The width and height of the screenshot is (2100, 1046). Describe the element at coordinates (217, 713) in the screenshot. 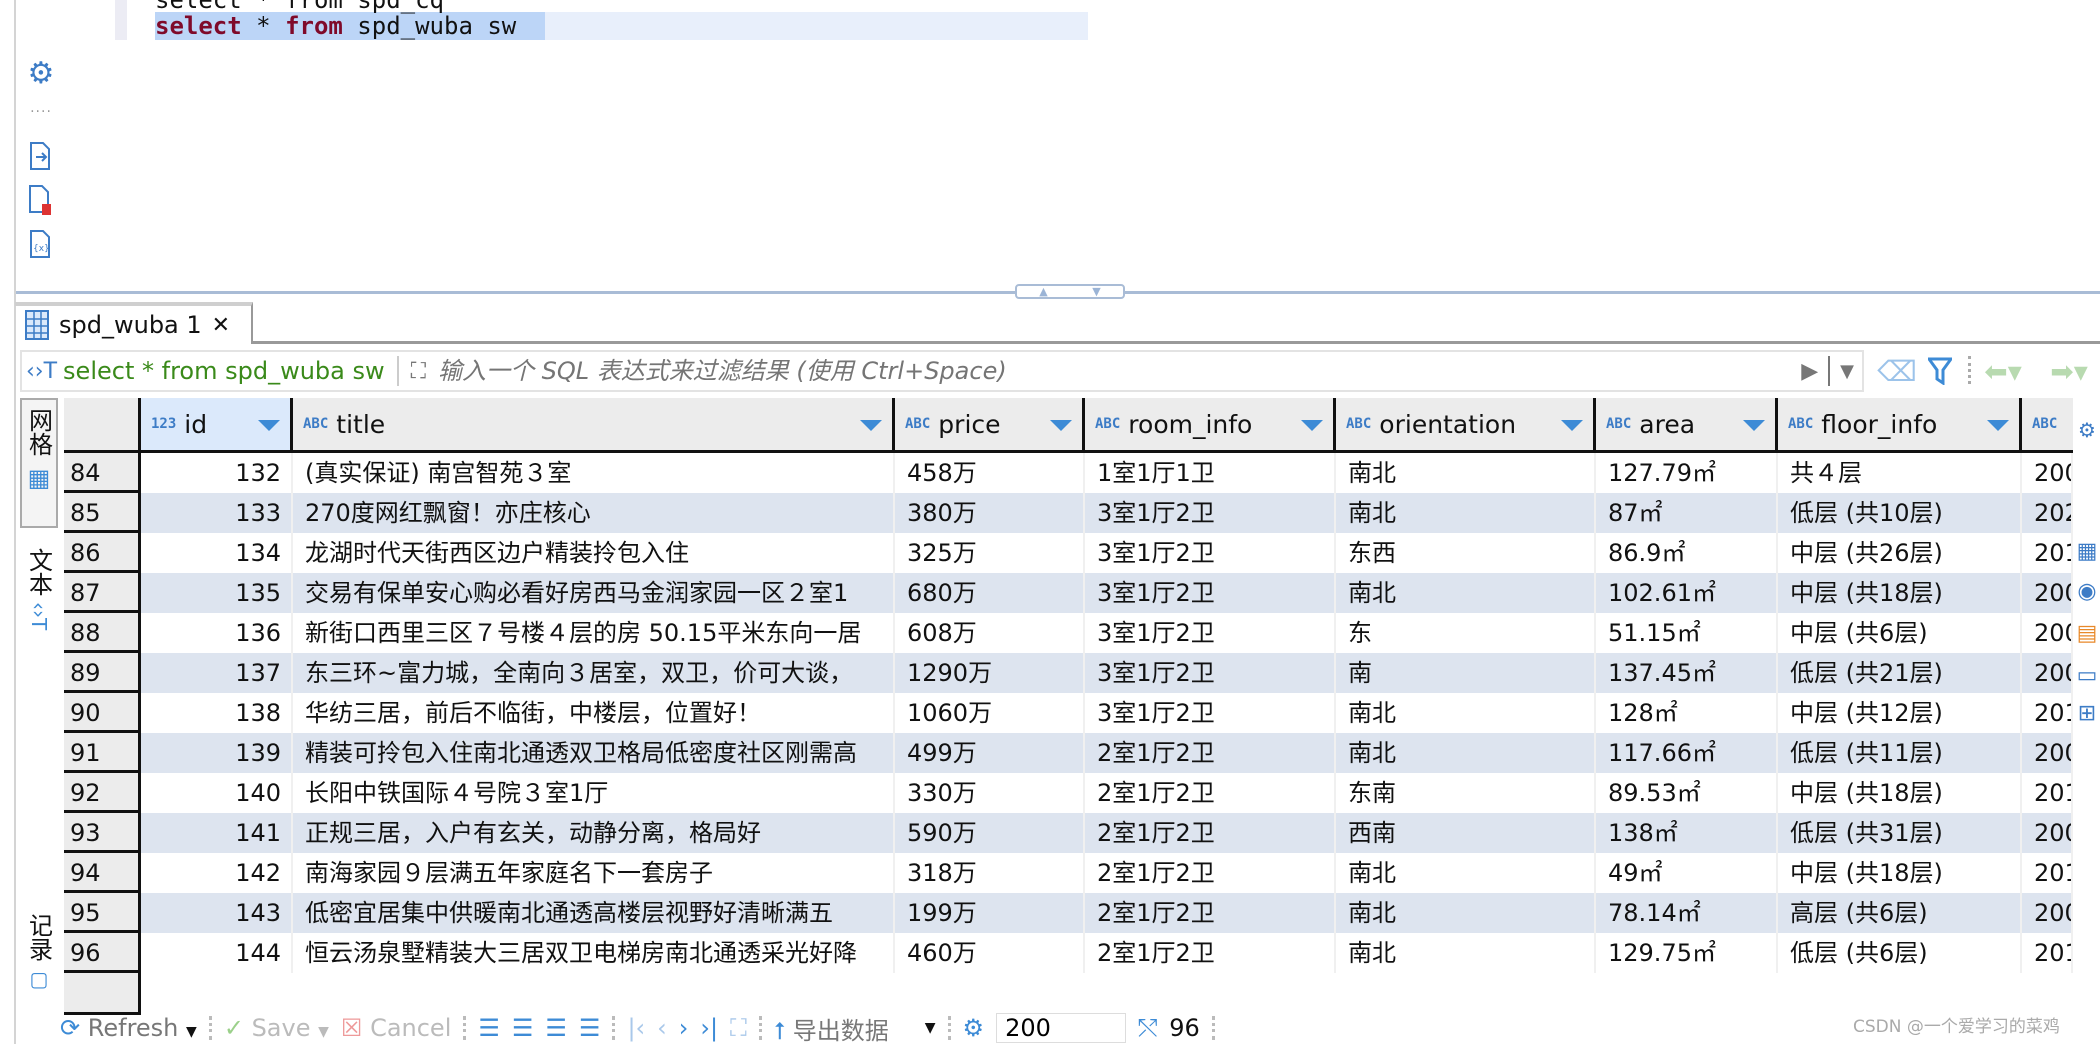

I see `cell-id: 138` at that location.